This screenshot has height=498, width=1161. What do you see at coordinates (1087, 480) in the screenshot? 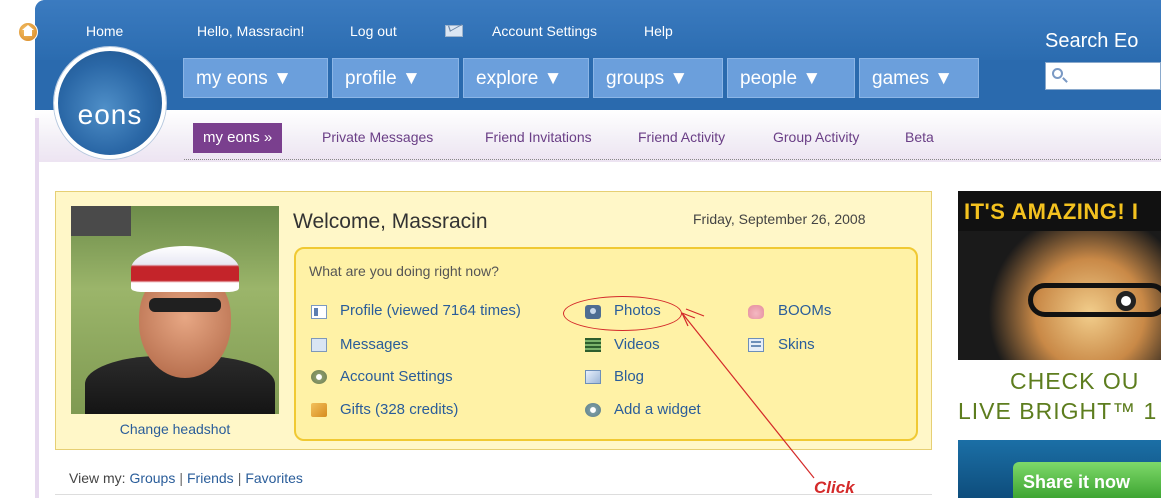
I see `share-it-now-button: Share it now` at bounding box center [1087, 480].